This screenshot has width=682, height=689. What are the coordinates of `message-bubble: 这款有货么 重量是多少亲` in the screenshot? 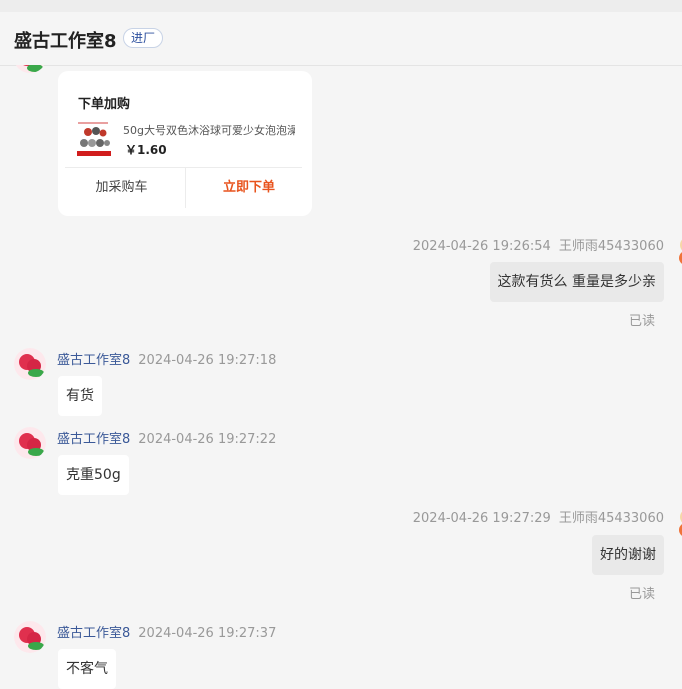 It's located at (576, 282).